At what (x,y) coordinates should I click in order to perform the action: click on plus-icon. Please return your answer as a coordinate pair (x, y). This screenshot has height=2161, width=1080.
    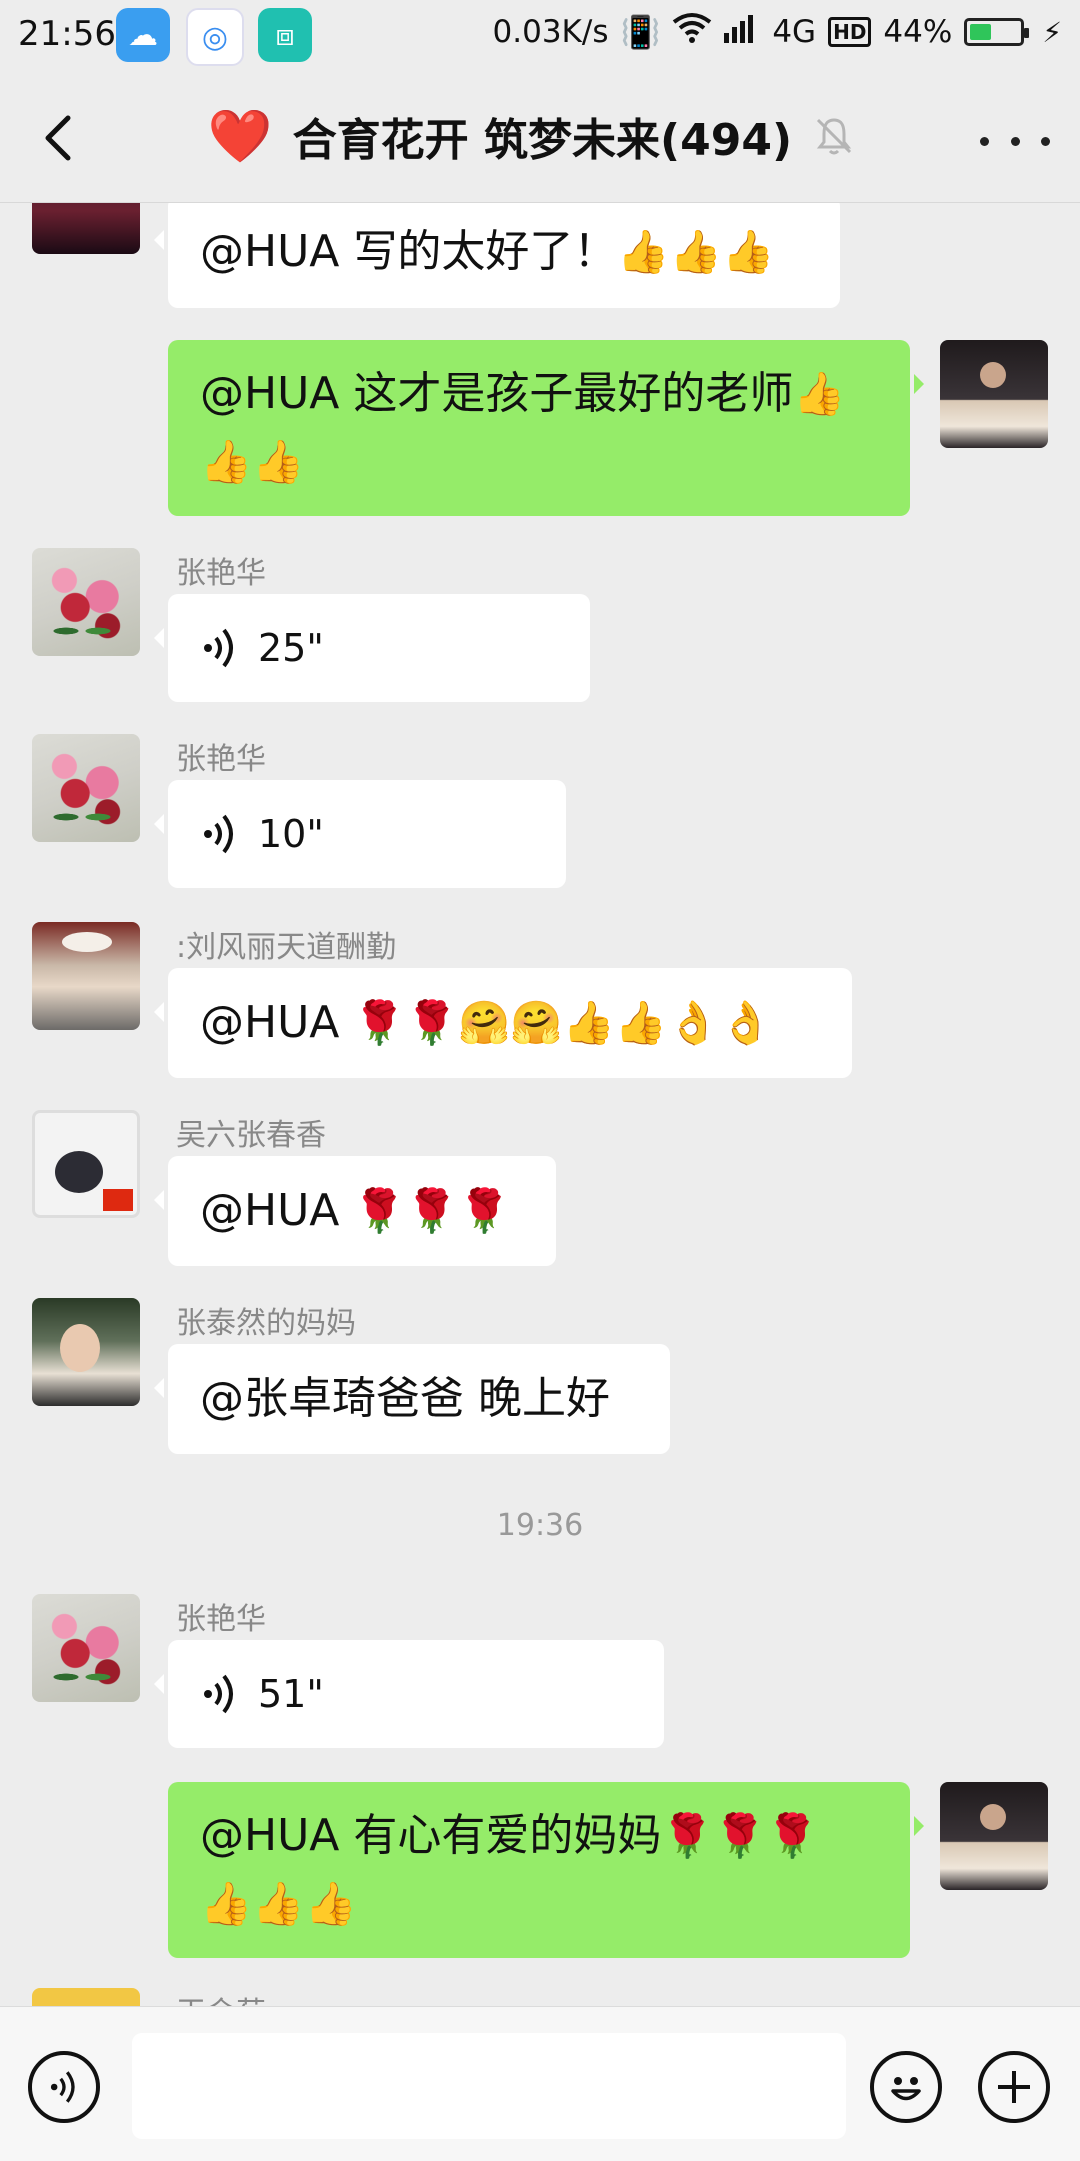
    Looking at the image, I should click on (1014, 2087).